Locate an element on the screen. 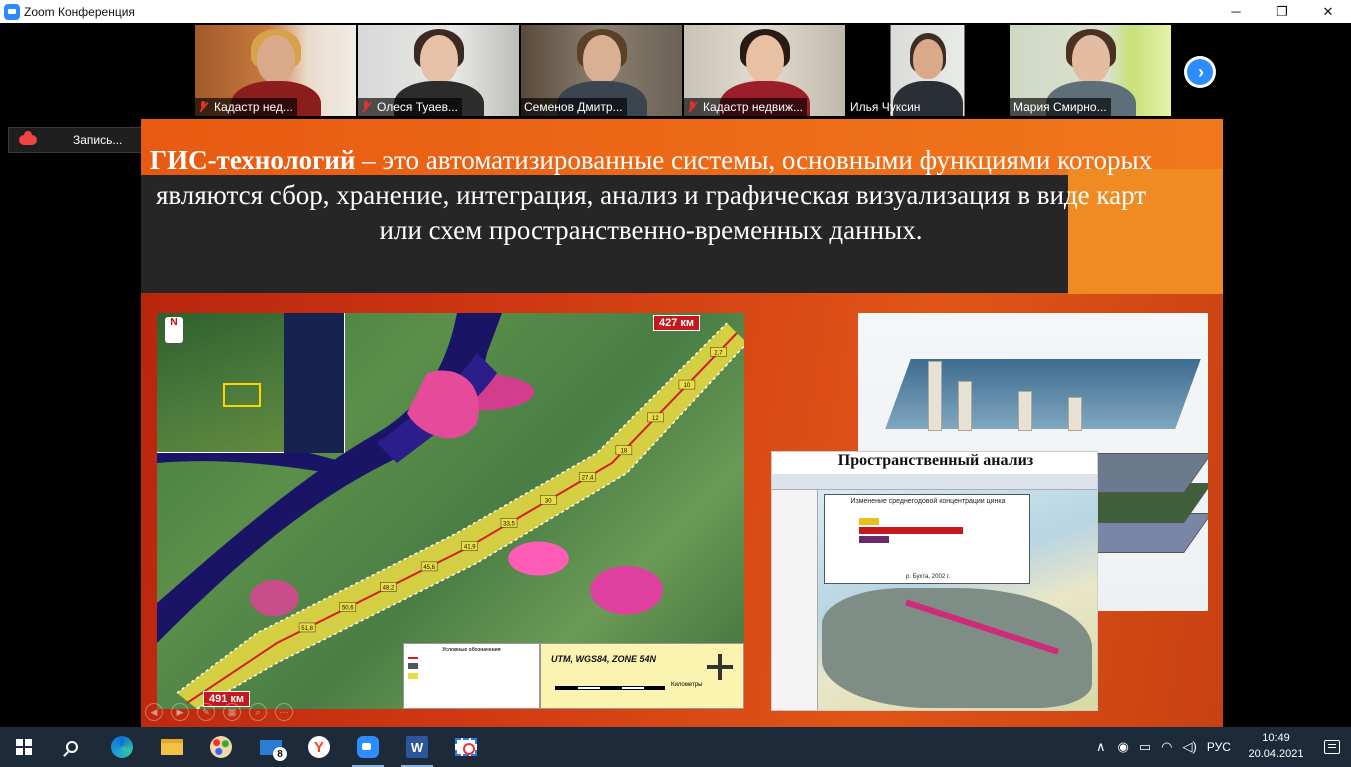 Image resolution: width=1351 pixels, height=767 pixels. maximize-button: ❐ is located at coordinates (1282, 11).